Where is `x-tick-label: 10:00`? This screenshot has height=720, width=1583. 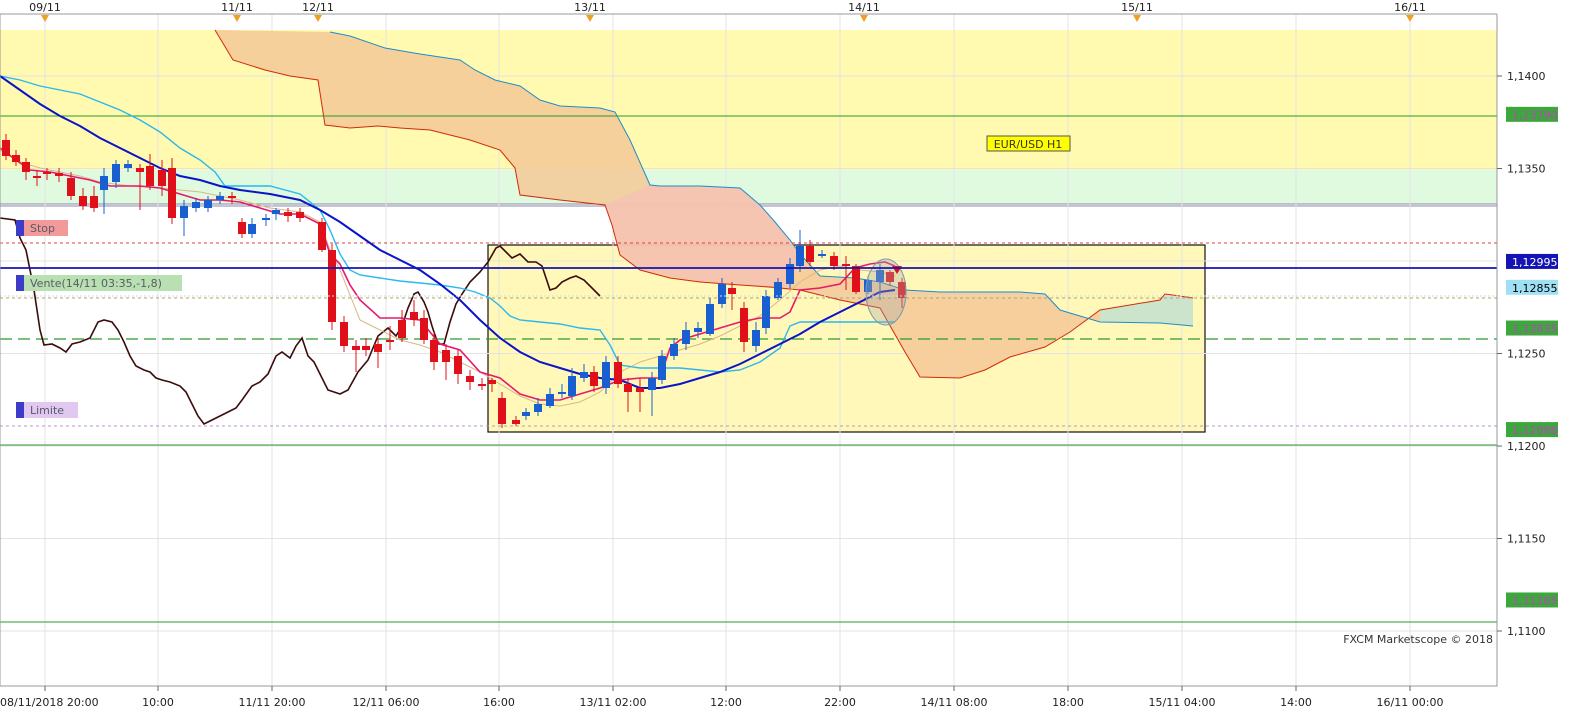
x-tick-label: 10:00 is located at coordinates (158, 702).